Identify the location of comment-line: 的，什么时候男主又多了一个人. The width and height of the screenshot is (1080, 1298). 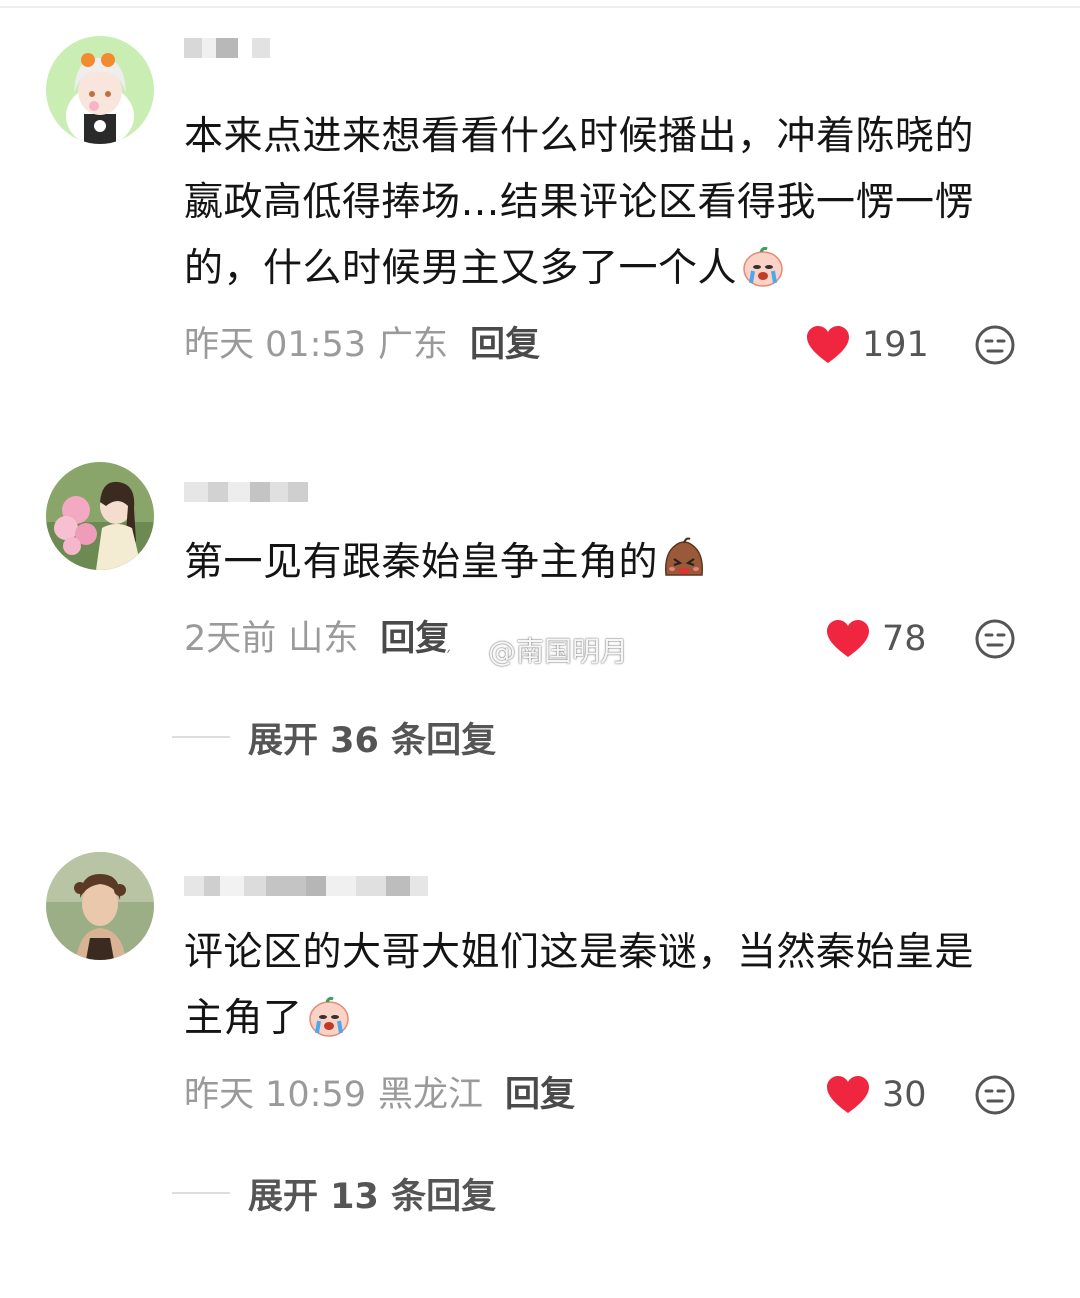
(614, 269).